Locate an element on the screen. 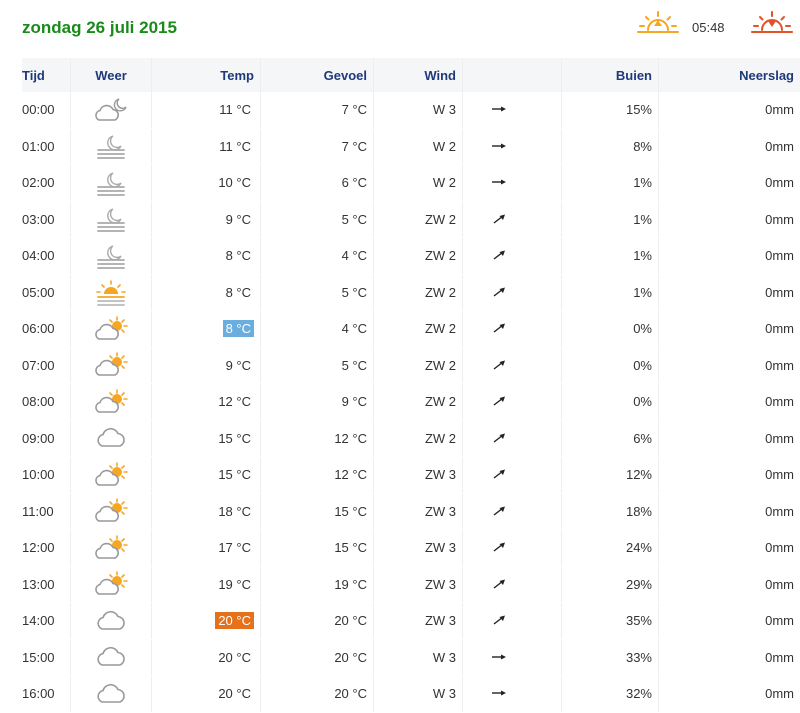 The width and height of the screenshot is (800, 713). temp-value: 12 °C is located at coordinates (234, 401).